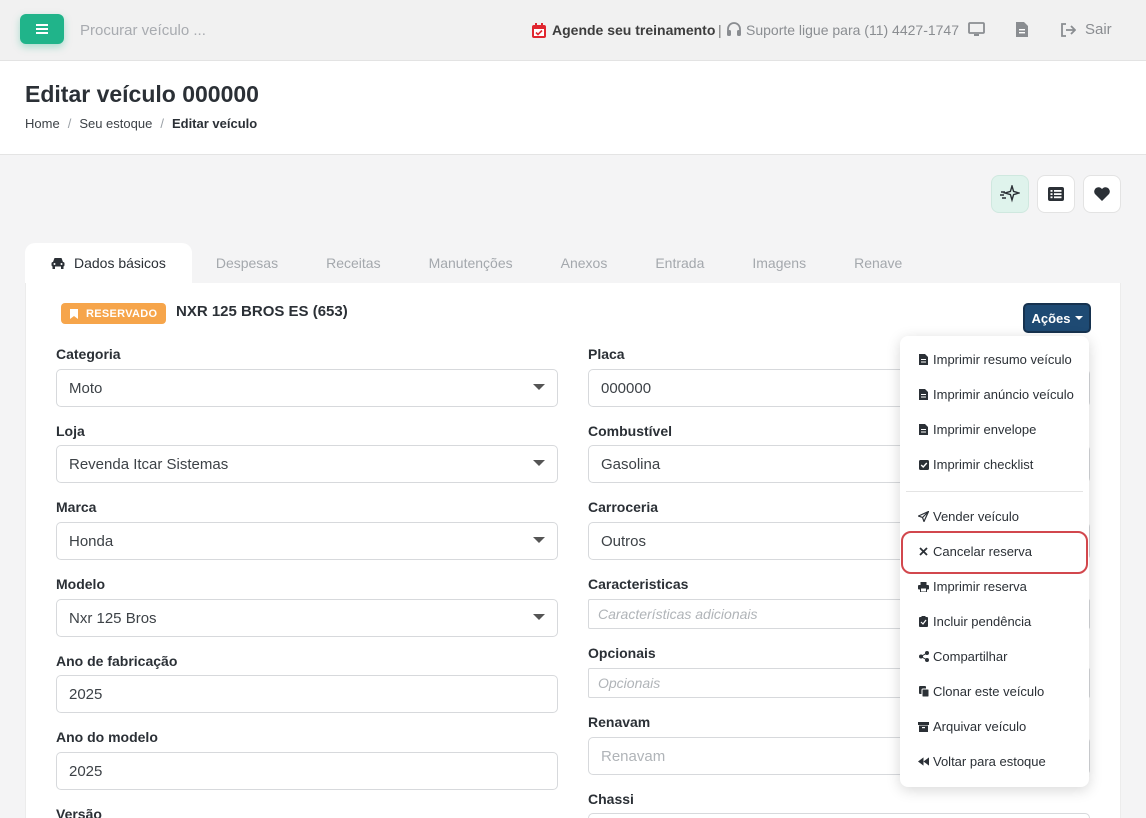 This screenshot has height=818, width=1146. I want to click on menu-item-clone-vehicle: Clonar este veículo, so click(981, 691).